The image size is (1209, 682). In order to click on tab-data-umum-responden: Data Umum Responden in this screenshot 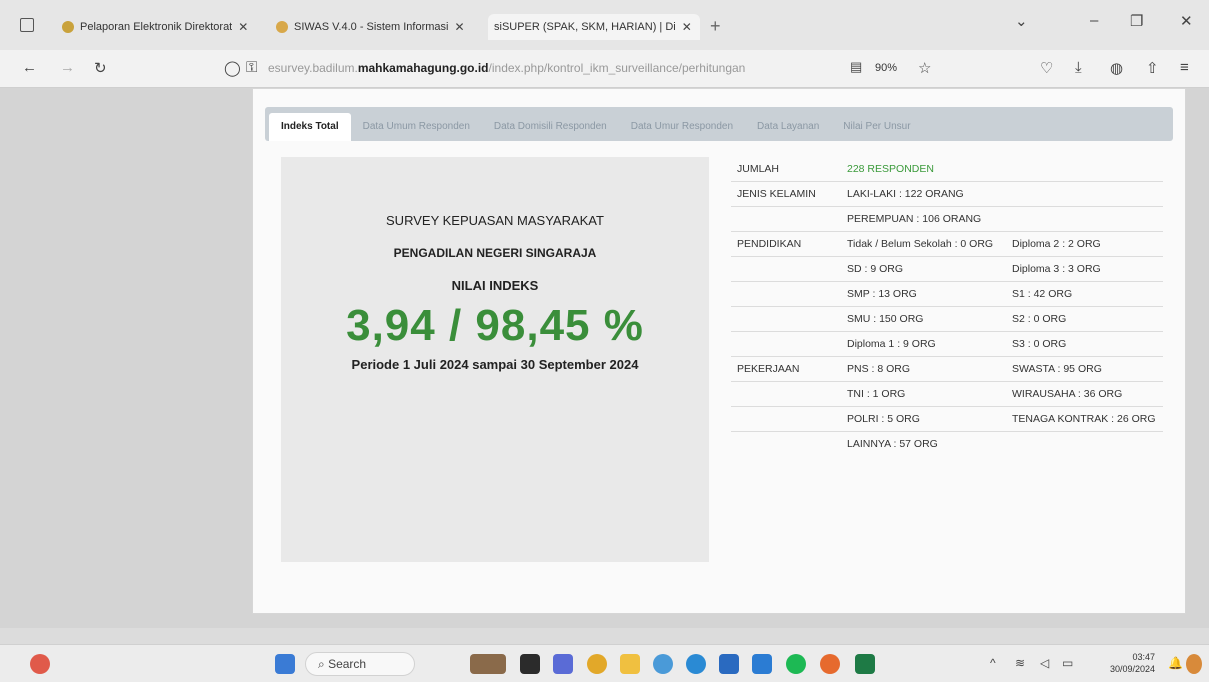, I will do `click(416, 127)`.